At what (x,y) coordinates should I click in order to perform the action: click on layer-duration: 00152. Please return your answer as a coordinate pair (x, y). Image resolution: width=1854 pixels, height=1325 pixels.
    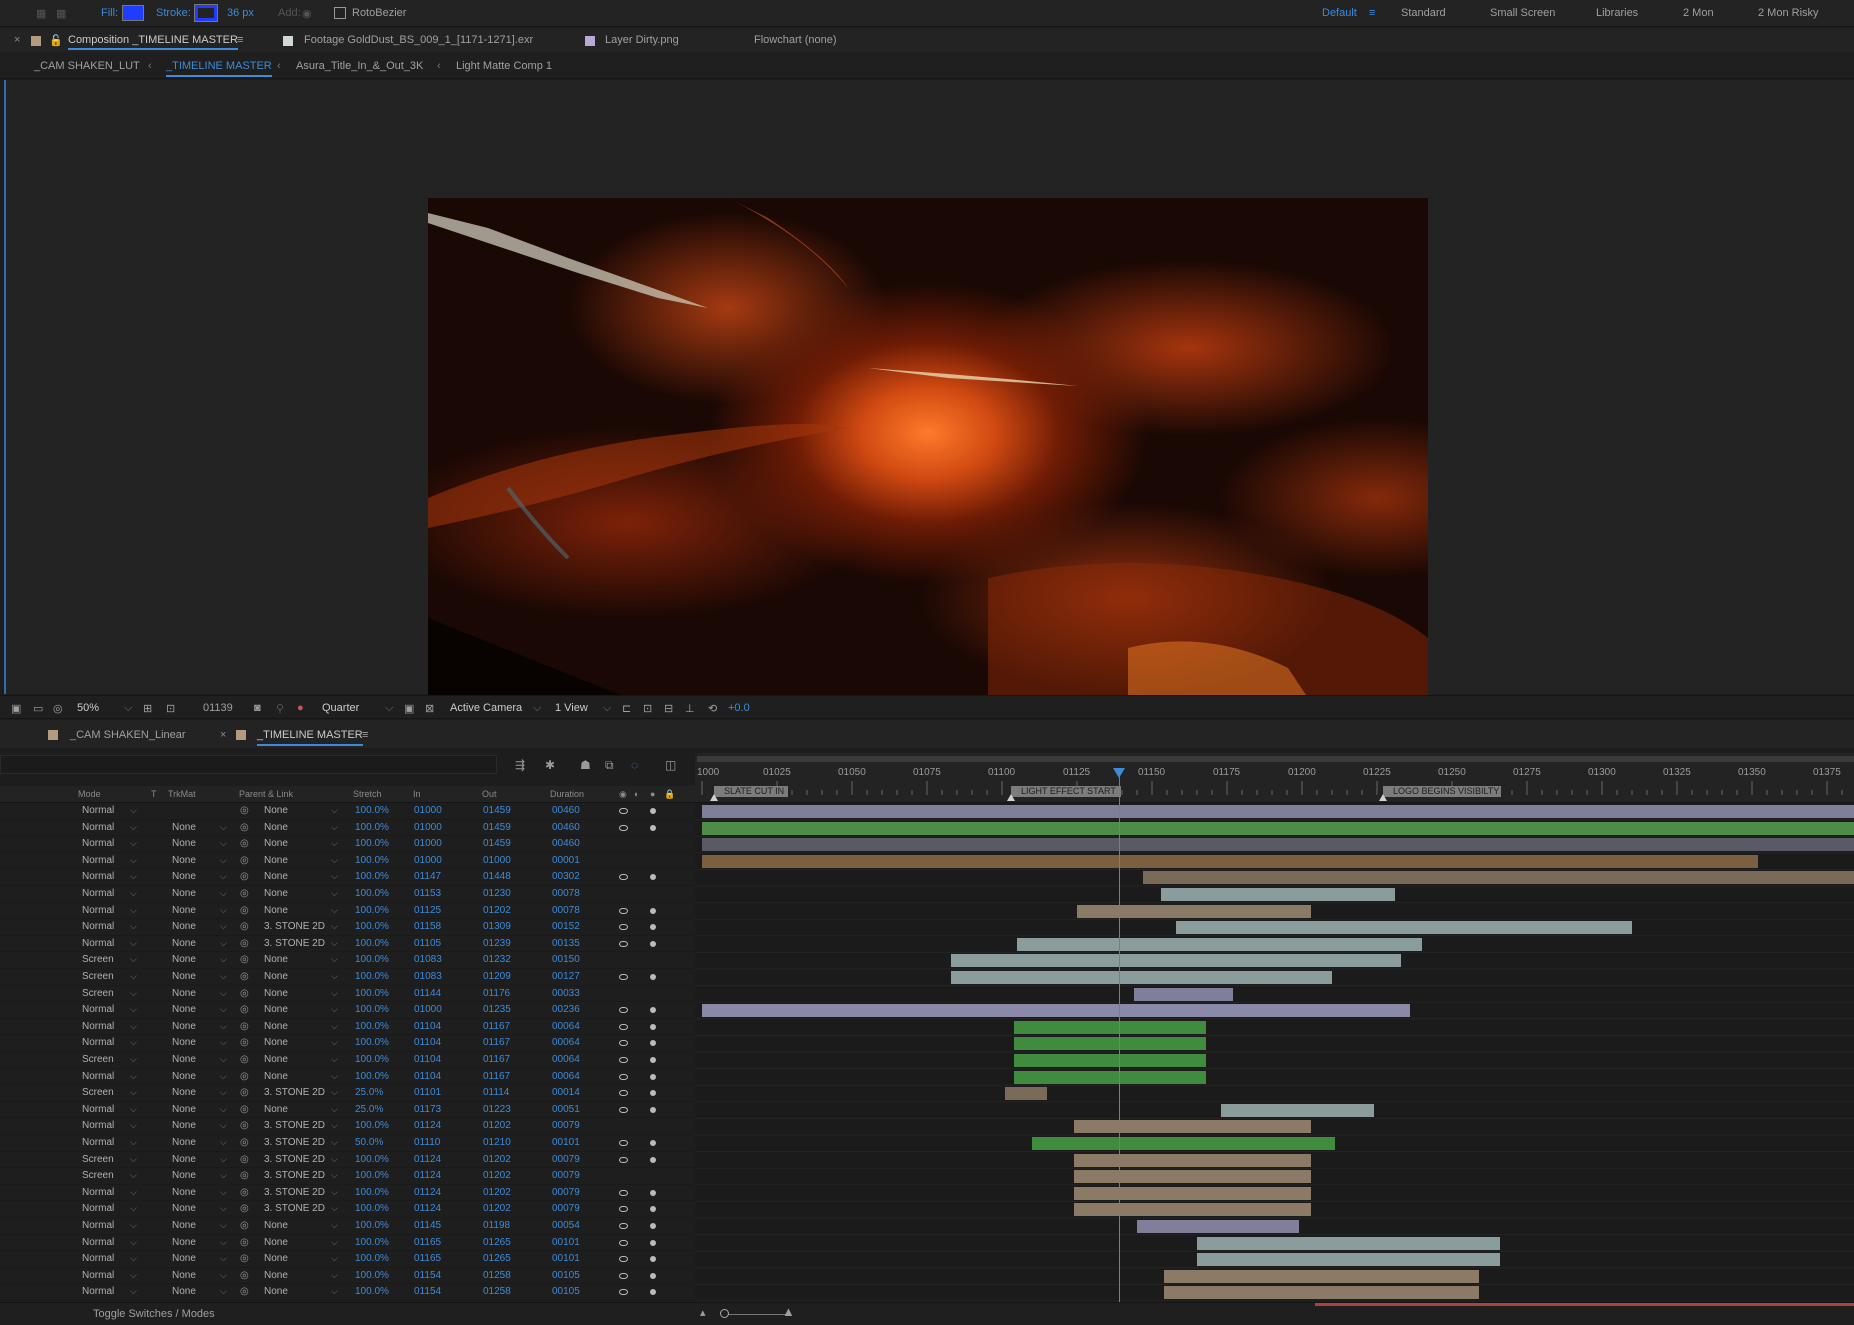
    Looking at the image, I should click on (566, 926).